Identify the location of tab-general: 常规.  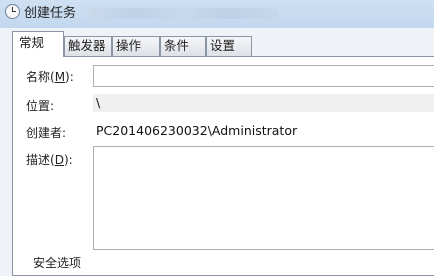
(38, 44).